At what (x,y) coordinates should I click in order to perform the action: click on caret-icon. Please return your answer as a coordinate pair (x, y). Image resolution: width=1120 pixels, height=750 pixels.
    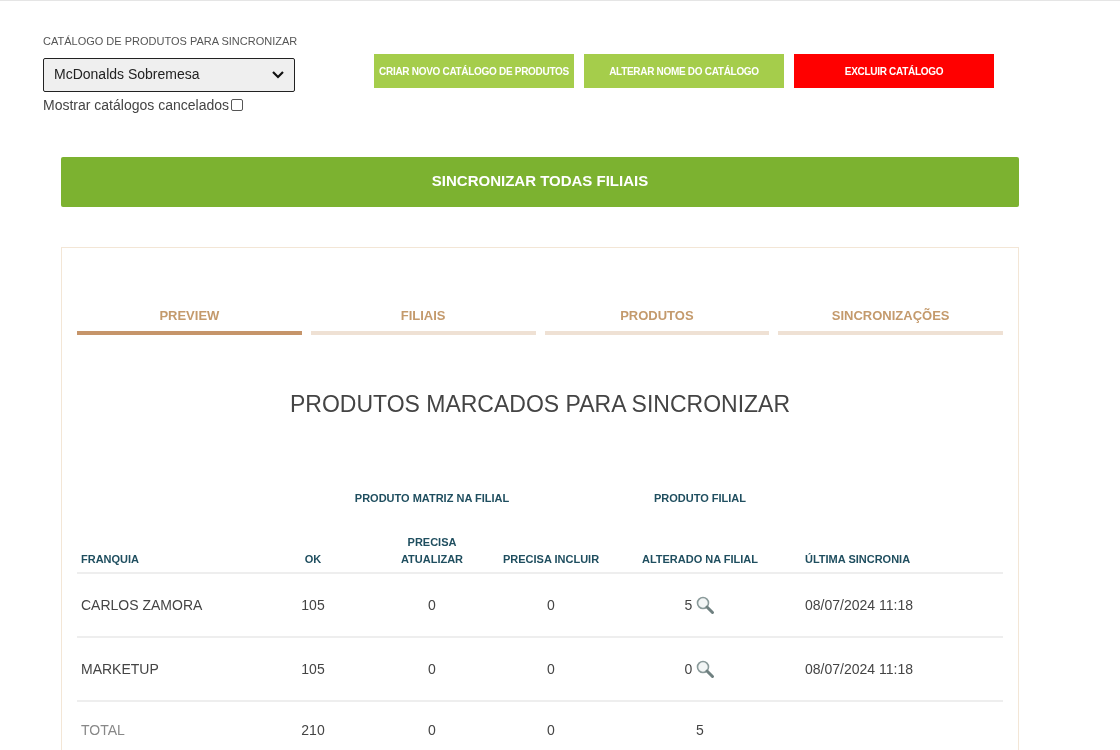
    Looking at the image, I should click on (278, 74).